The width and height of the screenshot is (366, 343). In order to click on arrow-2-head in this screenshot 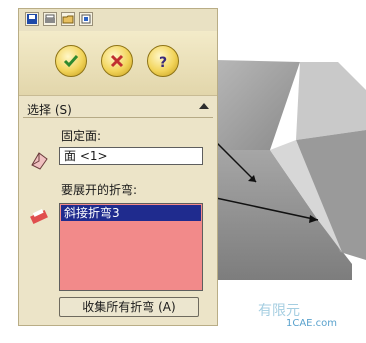, I will do `click(313, 219)`.